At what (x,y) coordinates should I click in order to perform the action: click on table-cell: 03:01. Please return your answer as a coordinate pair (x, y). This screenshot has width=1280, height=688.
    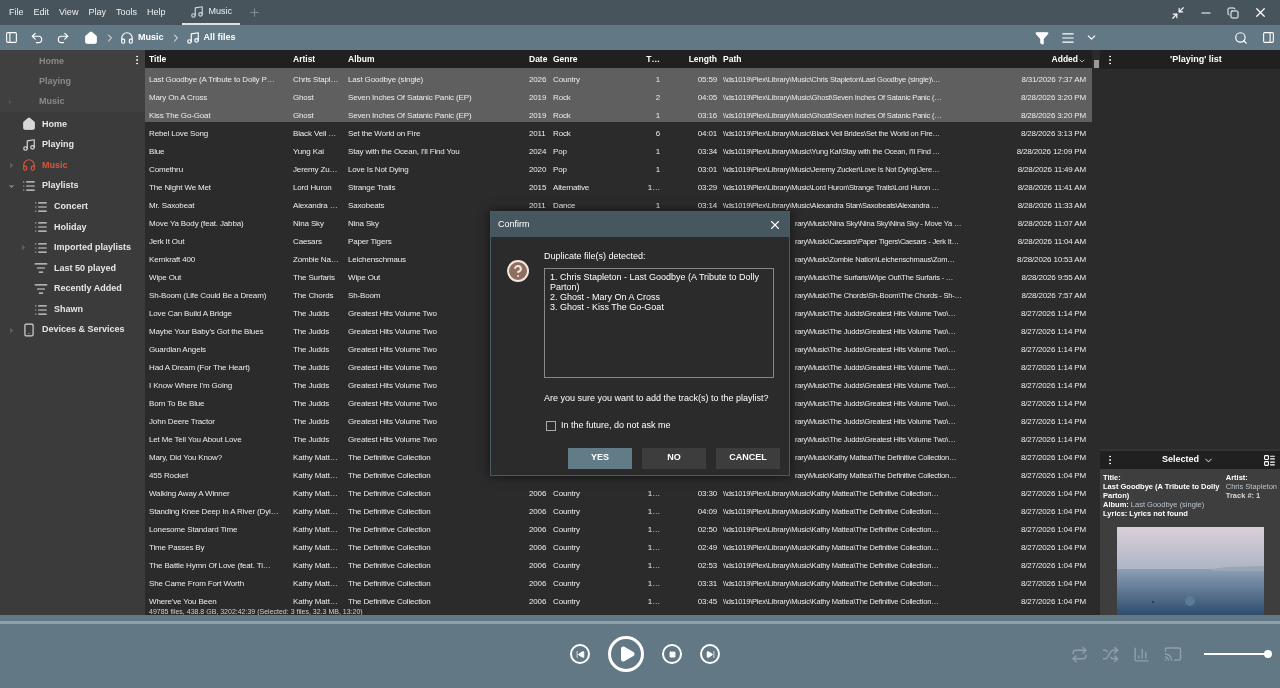
    Looking at the image, I should click on (707, 169).